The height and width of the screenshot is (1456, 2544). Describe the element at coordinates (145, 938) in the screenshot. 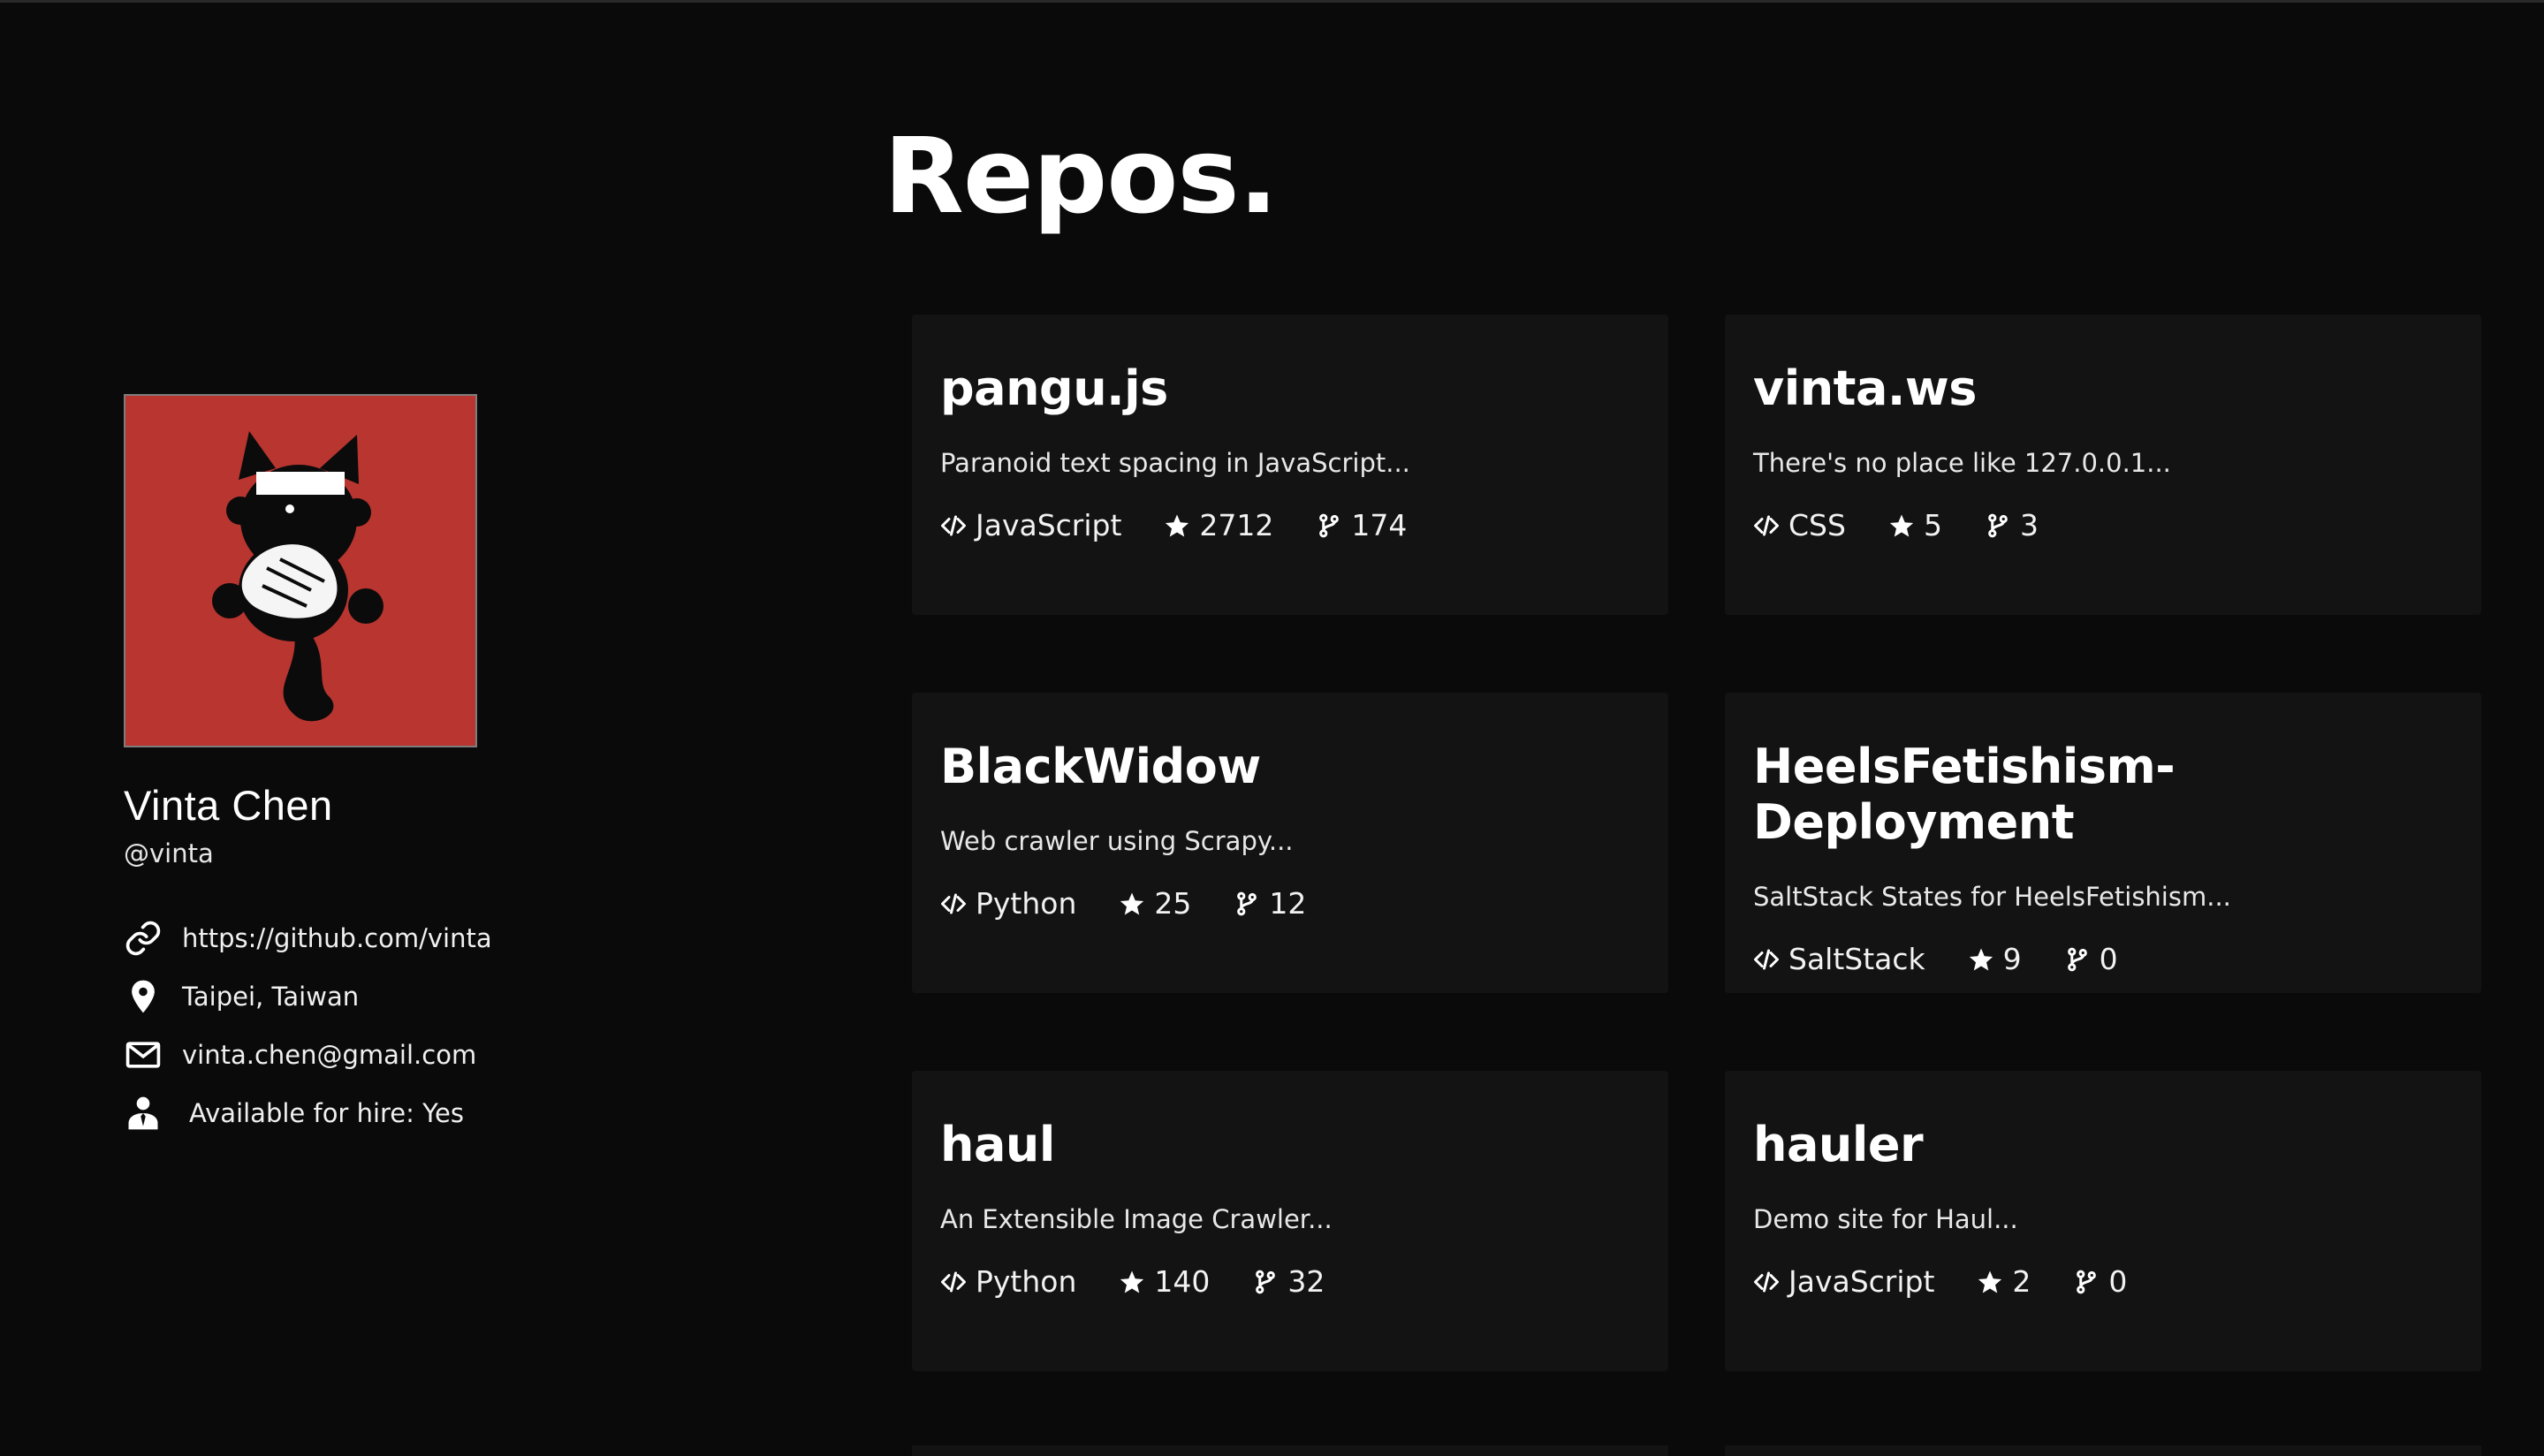

I see `link-icon` at that location.